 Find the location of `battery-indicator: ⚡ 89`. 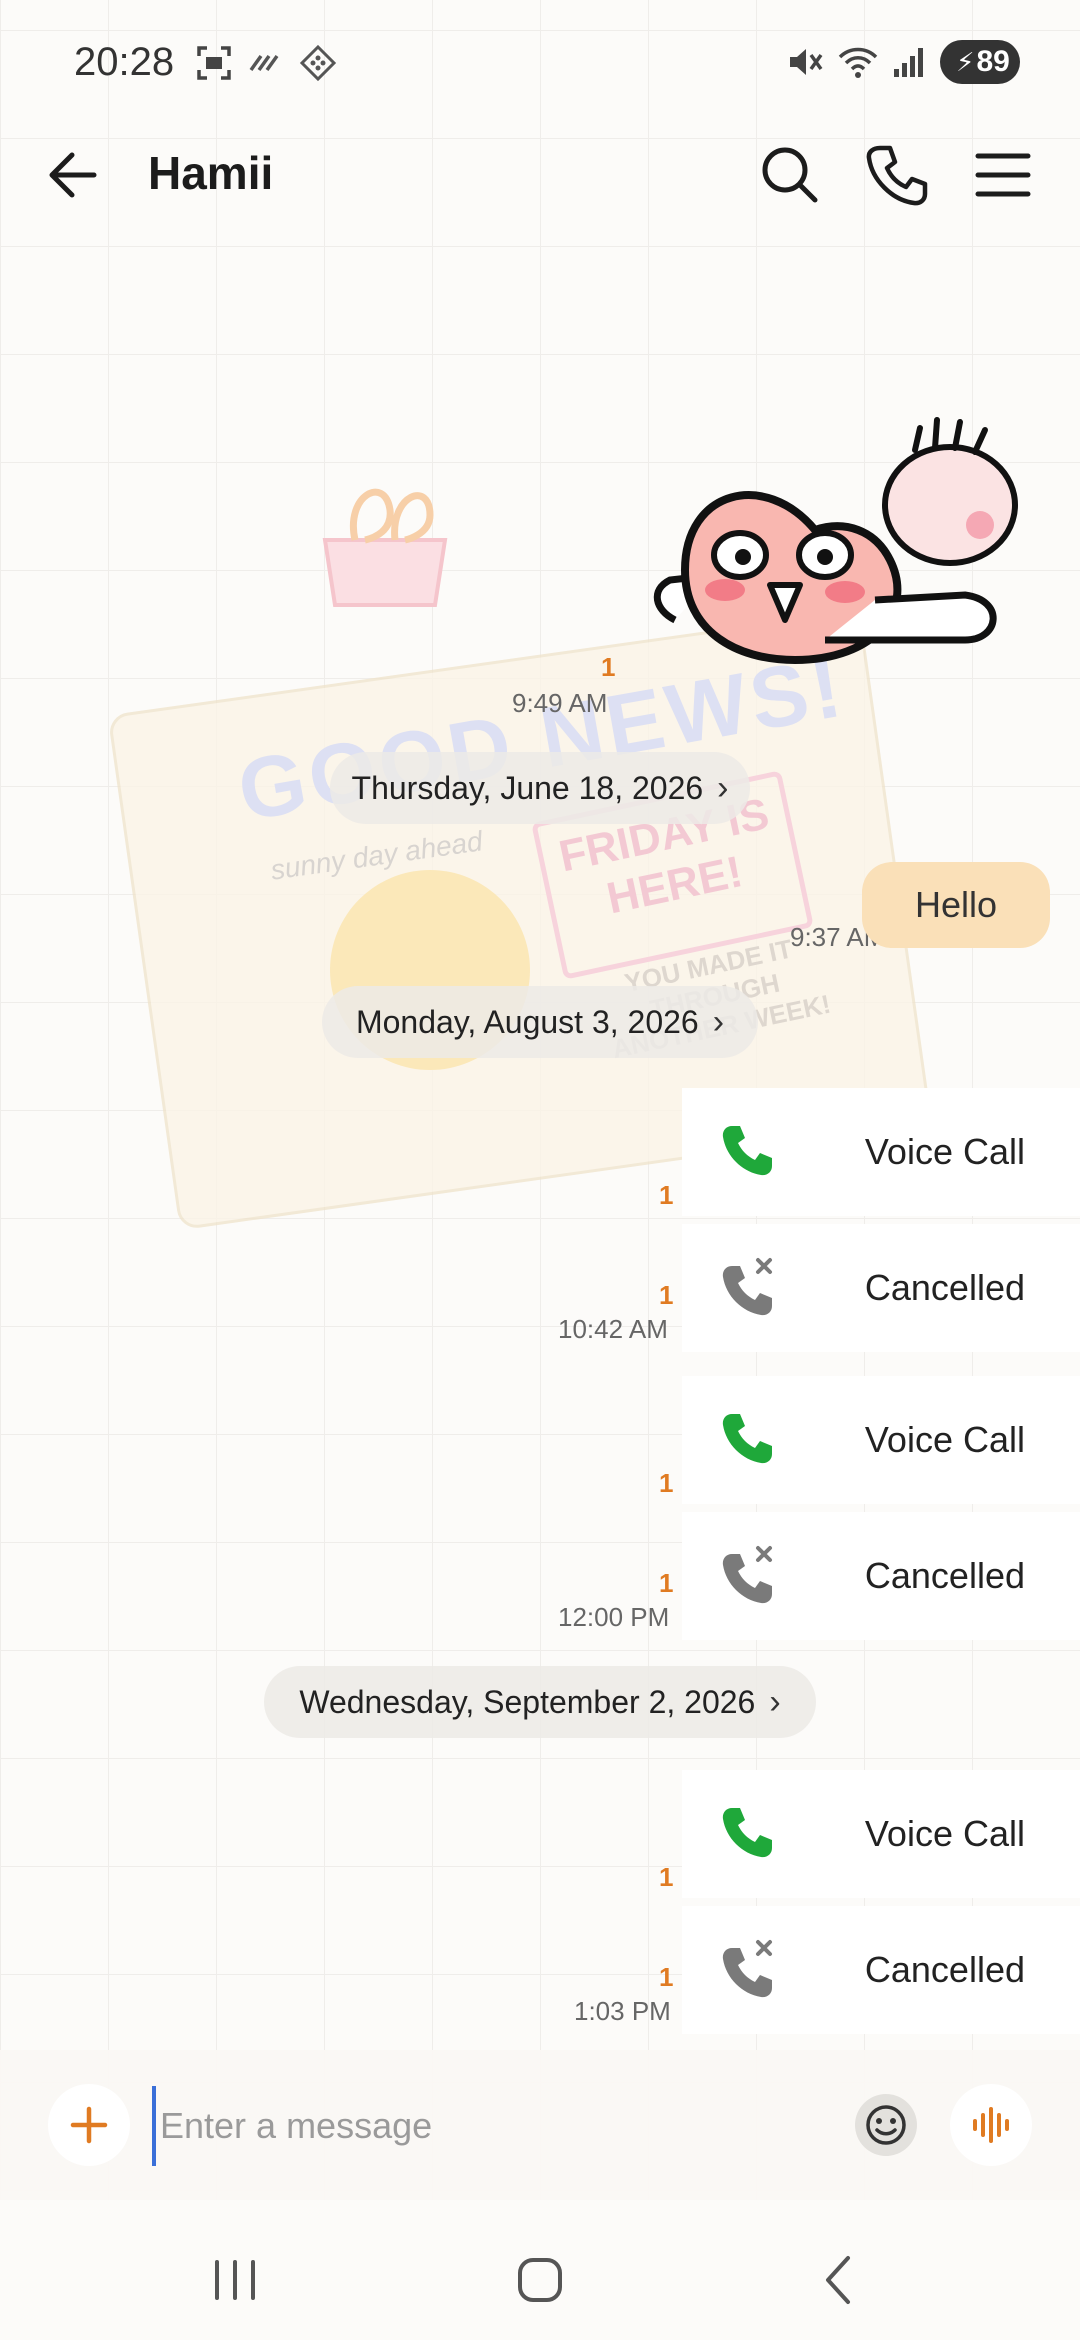

battery-indicator: ⚡ 89 is located at coordinates (980, 62).